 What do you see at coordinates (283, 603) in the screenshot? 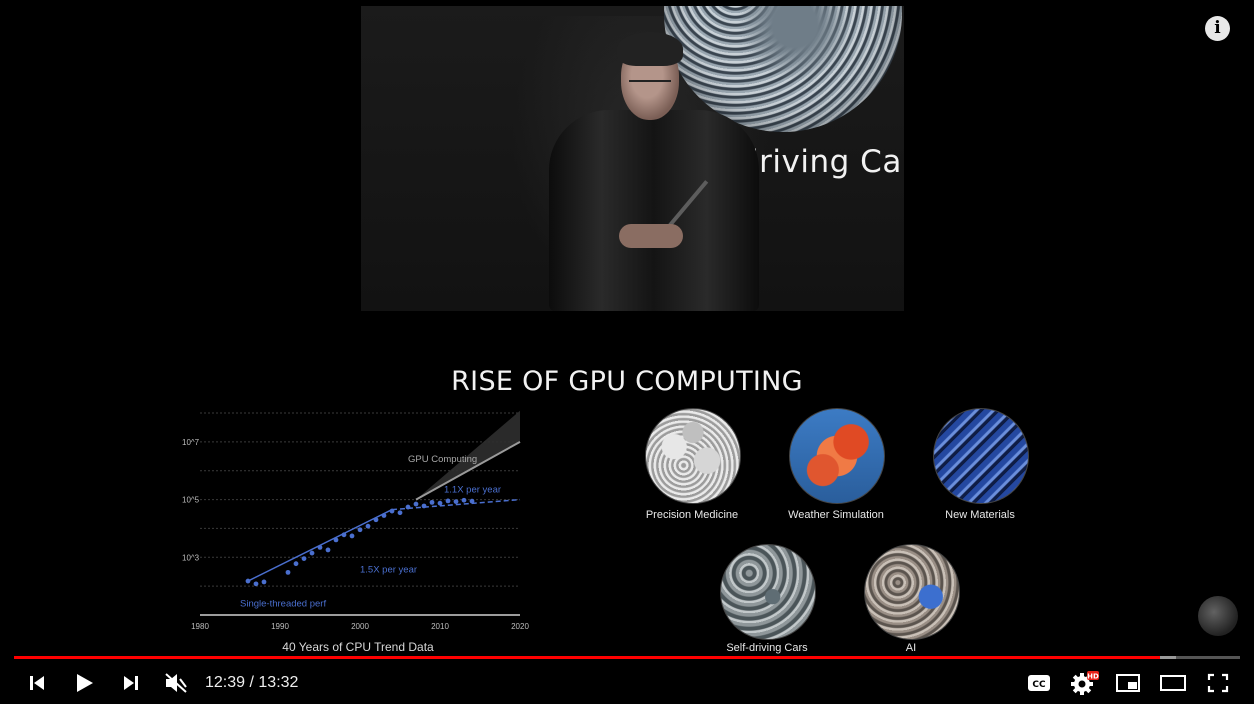
I see `chart-annotation: Single-threaded perf` at bounding box center [283, 603].